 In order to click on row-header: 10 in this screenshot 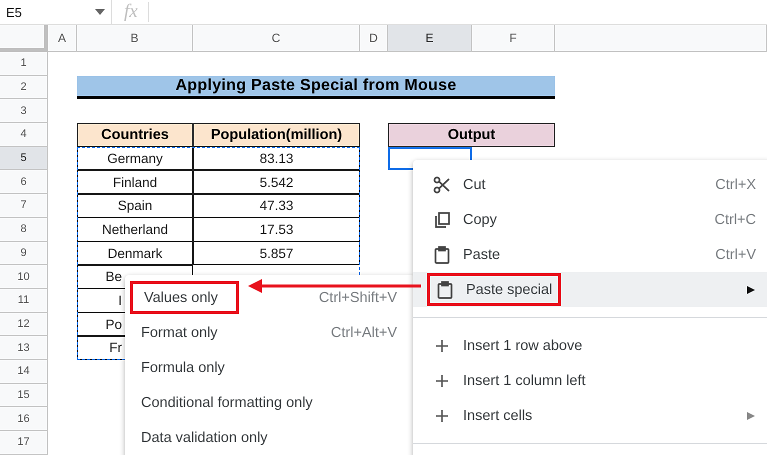, I will do `click(24, 277)`.